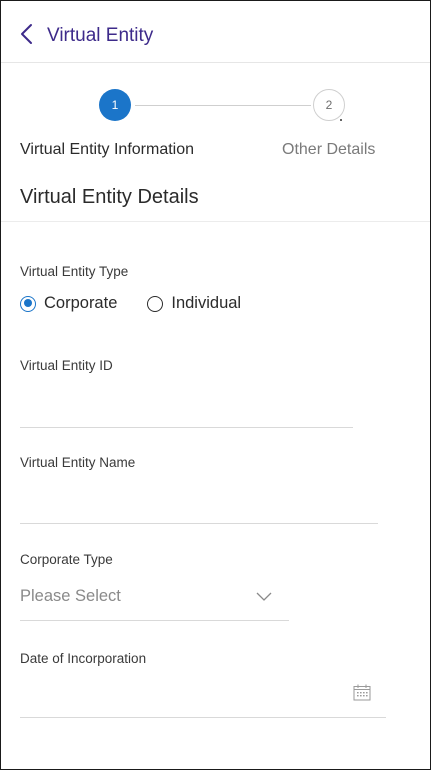 The image size is (431, 770). I want to click on entity-name-label: Virtual Entity Name, so click(78, 462).